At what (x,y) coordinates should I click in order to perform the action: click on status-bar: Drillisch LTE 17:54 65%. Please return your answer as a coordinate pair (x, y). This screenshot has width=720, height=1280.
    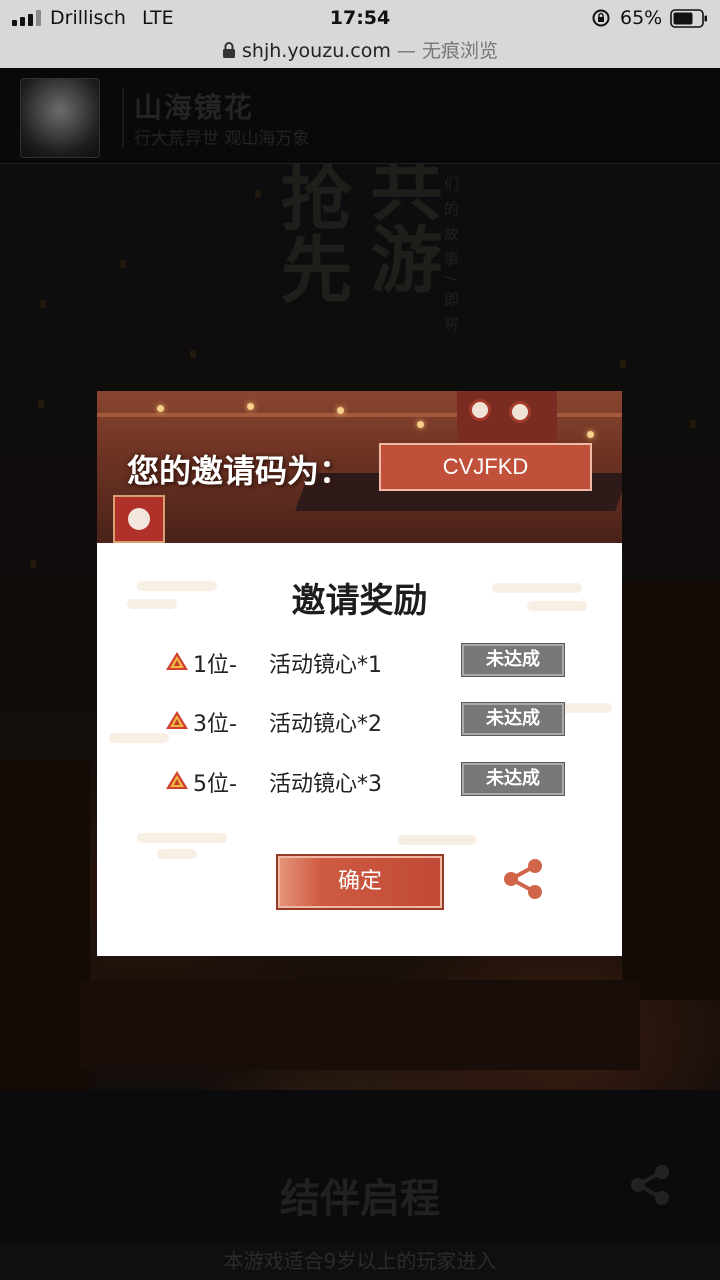
    Looking at the image, I should click on (360, 18).